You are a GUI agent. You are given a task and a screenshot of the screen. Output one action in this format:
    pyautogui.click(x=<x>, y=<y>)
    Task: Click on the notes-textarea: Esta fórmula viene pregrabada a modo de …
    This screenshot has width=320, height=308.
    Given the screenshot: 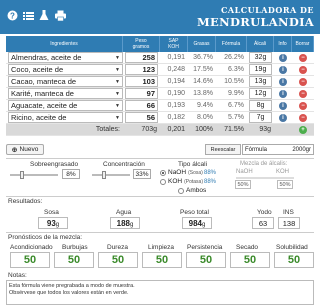 What is the action you would take?
    pyautogui.click(x=160, y=292)
    